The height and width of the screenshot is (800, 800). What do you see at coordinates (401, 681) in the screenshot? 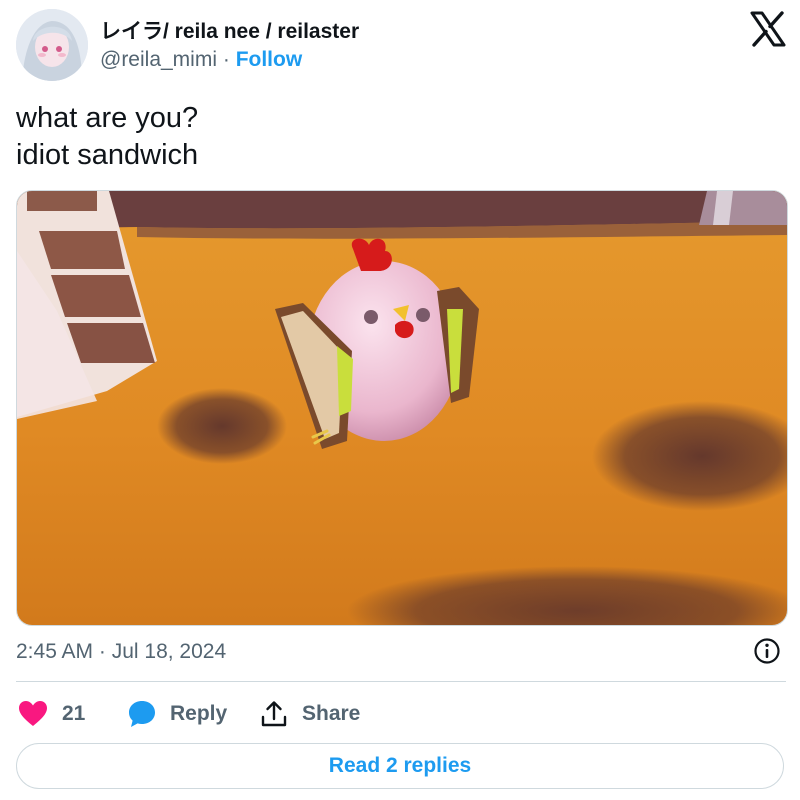
I see `divider` at bounding box center [401, 681].